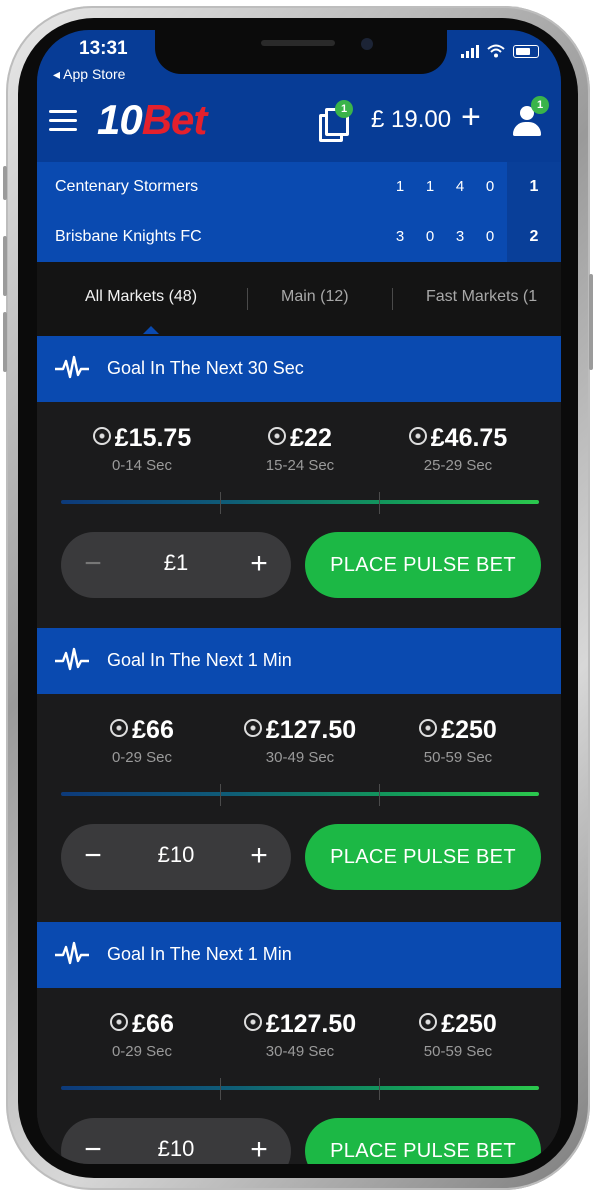 This screenshot has height=1197, width=598. What do you see at coordinates (471, 117) in the screenshot?
I see `plus-icon: +` at bounding box center [471, 117].